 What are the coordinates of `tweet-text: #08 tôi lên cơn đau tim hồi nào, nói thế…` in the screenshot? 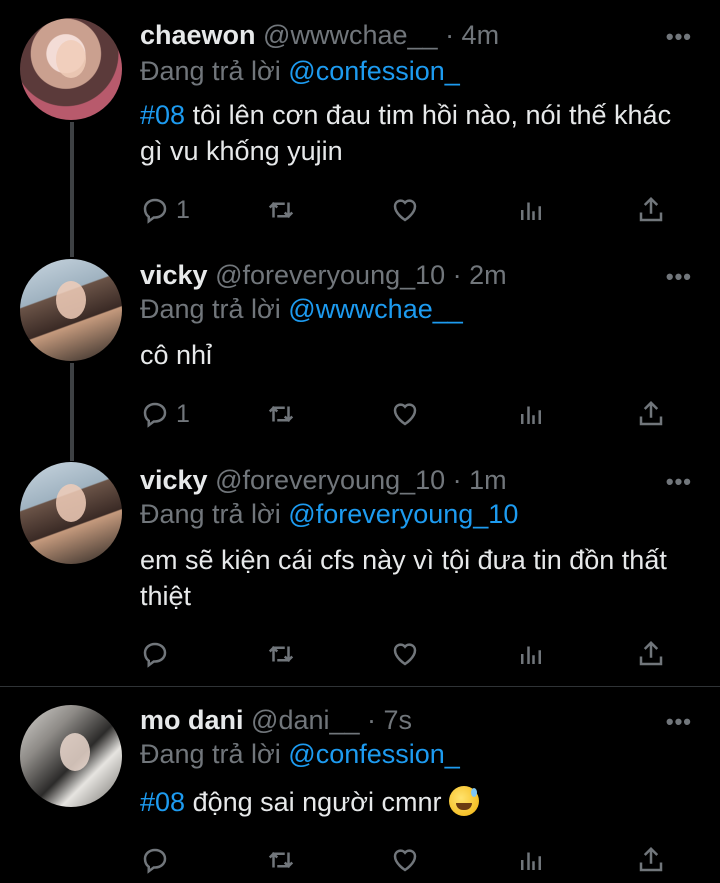 It's located at (420, 133).